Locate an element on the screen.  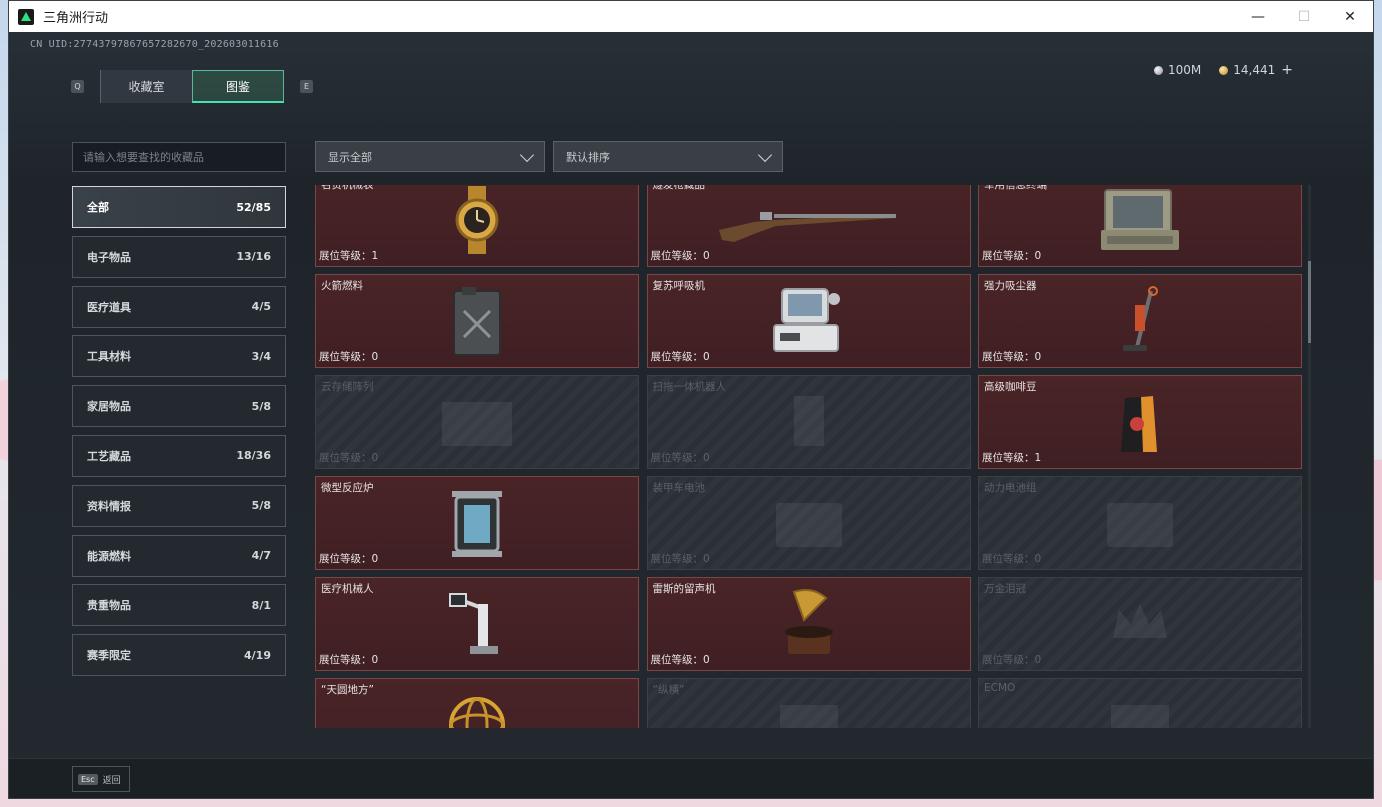
fuel-item-image is located at coordinates (477, 321).